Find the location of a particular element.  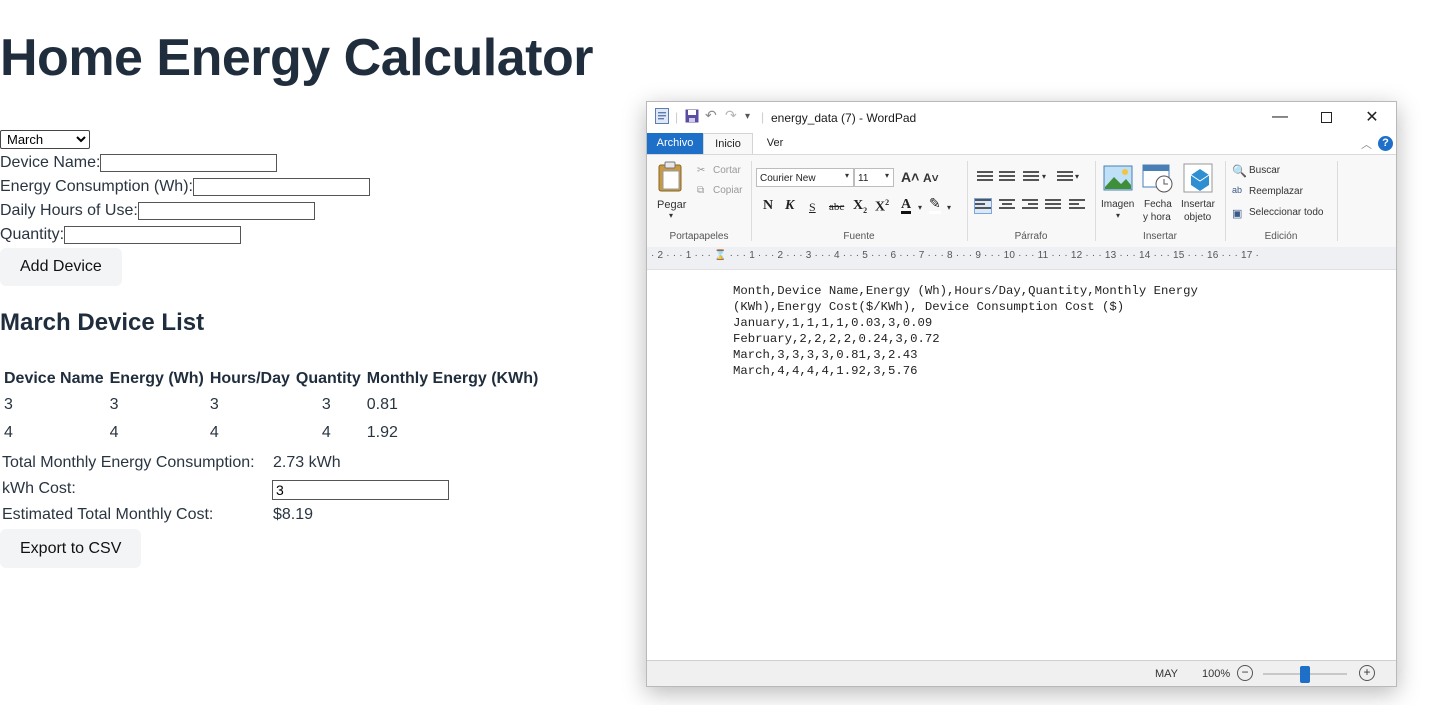

shrink-font-icon: A˅ is located at coordinates (931, 178).